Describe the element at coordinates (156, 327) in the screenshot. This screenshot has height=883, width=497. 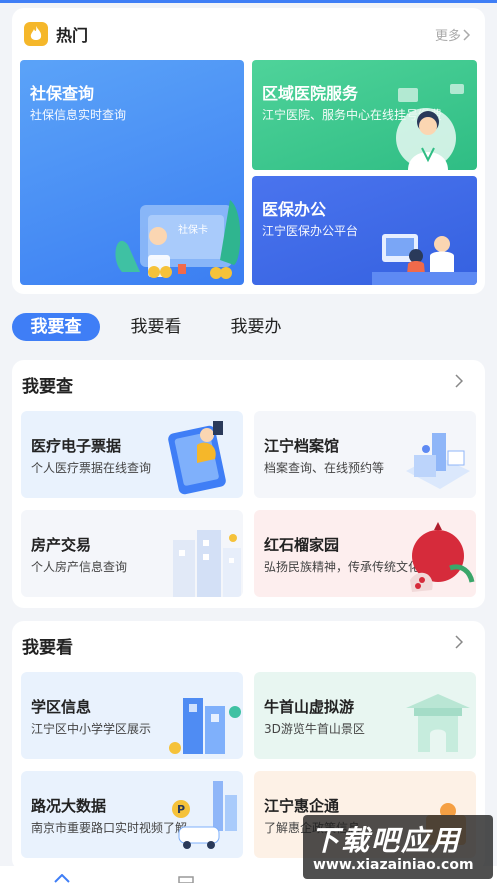
I see `tab-view: 我要看` at that location.